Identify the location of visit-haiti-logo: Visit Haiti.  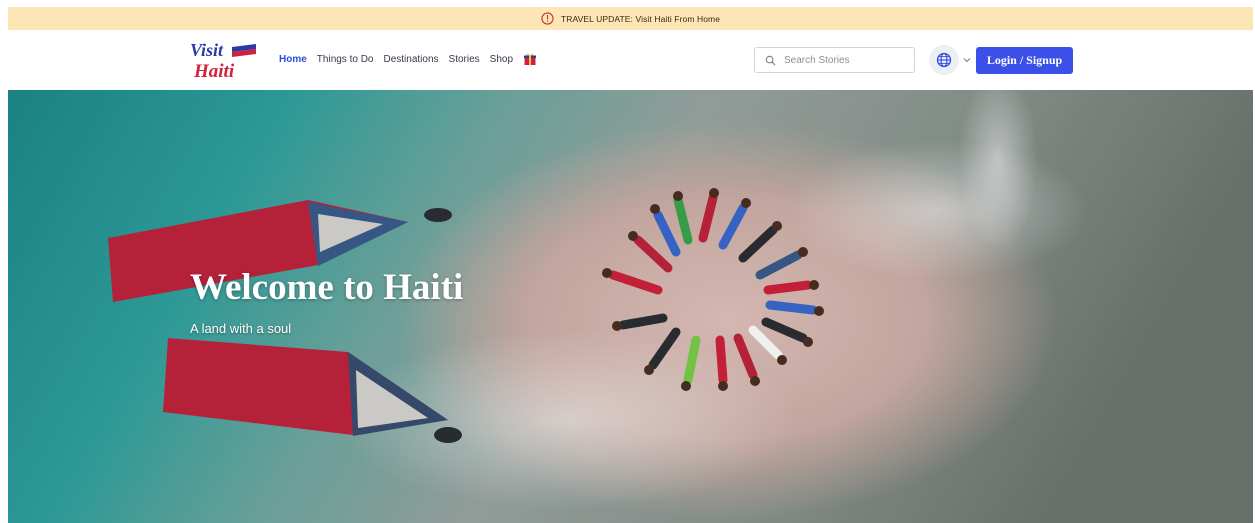
(223, 60).